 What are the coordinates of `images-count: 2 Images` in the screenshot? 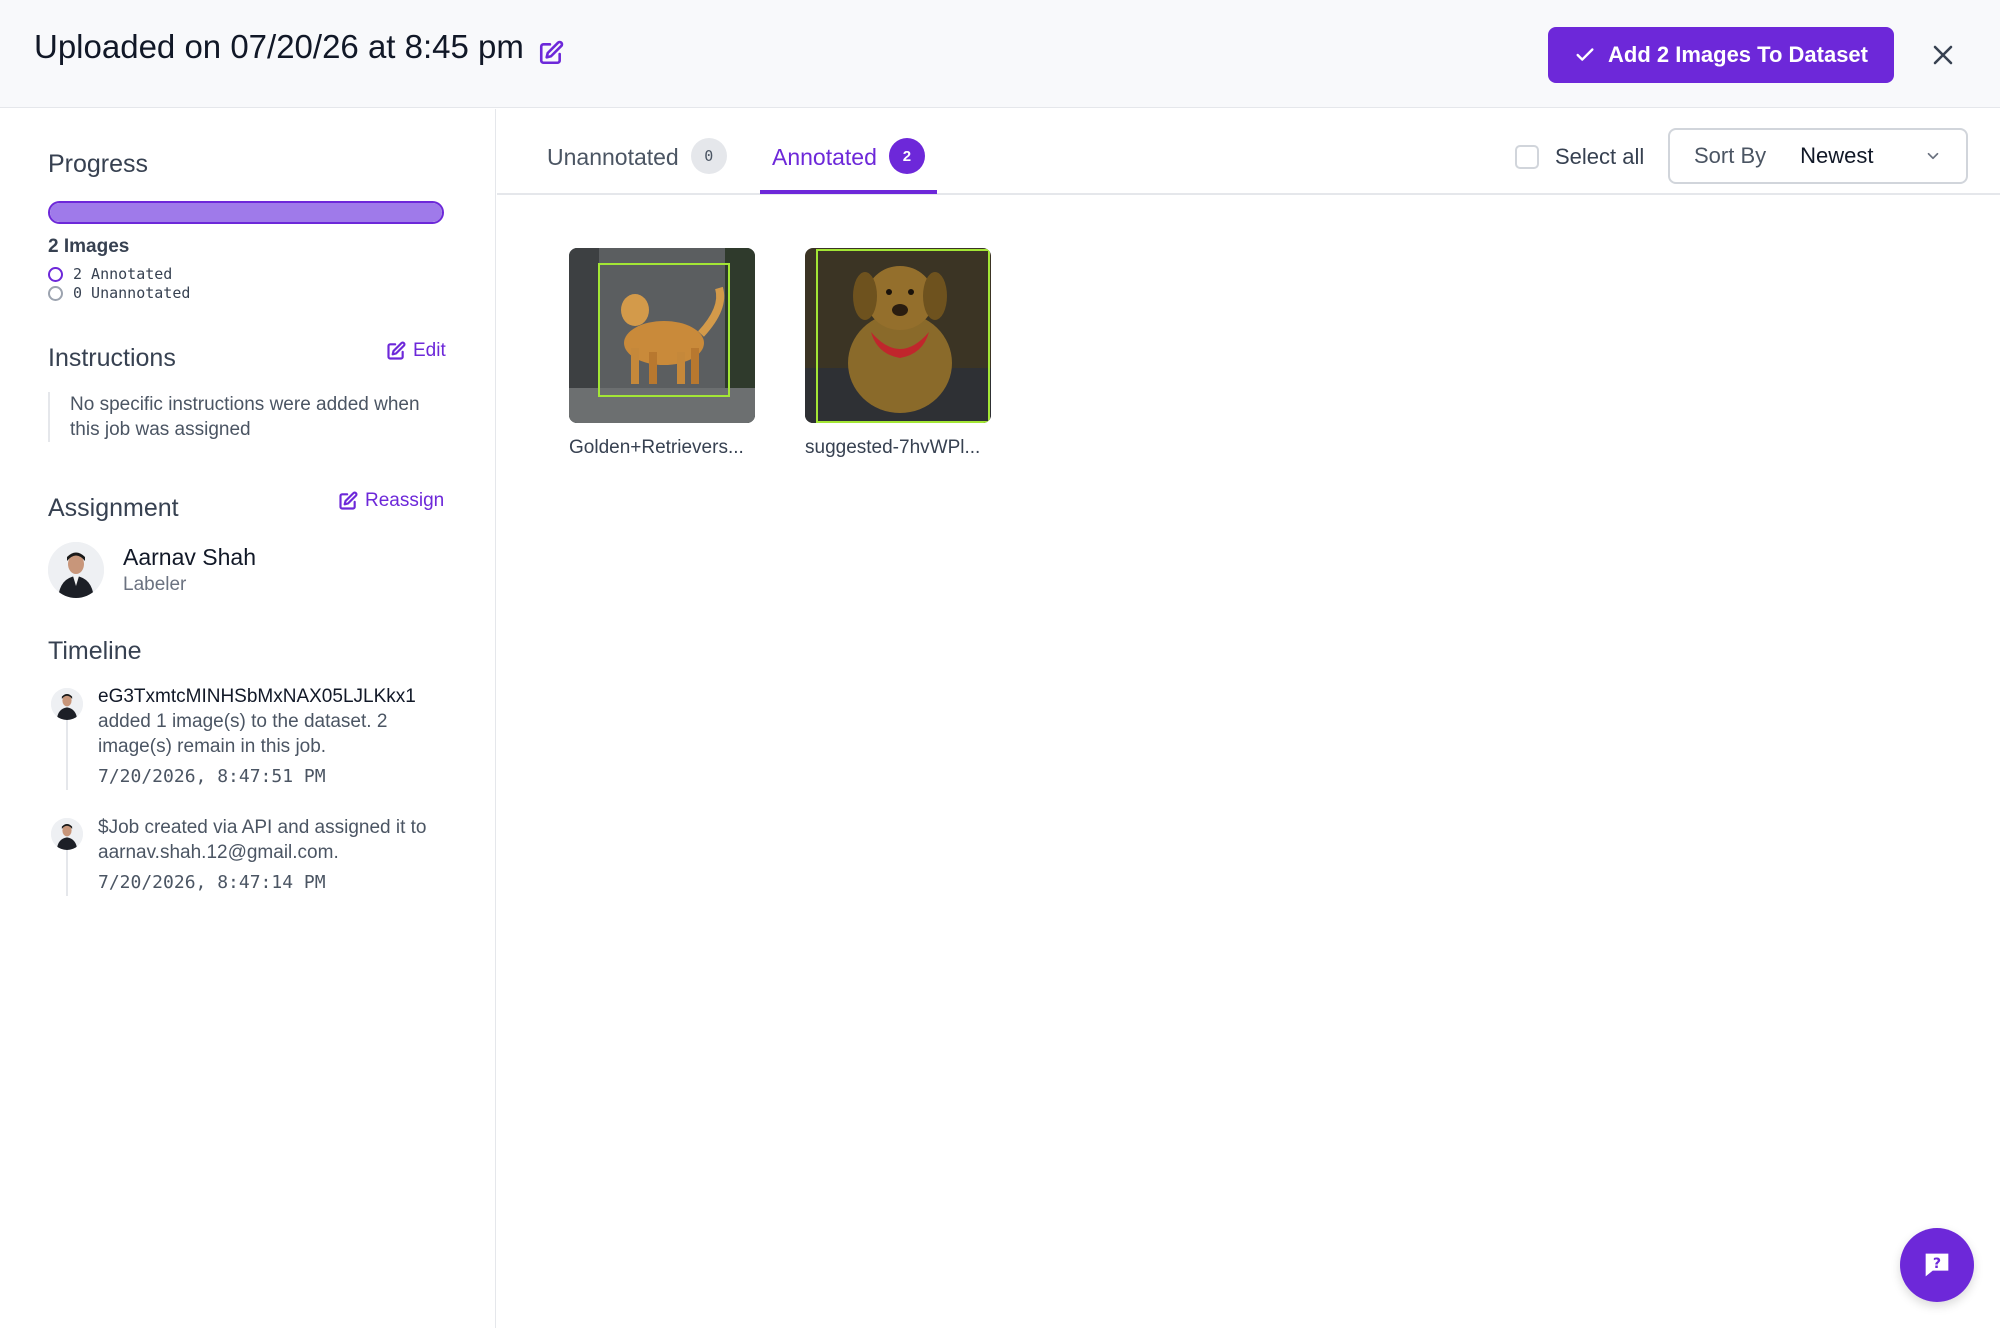 It's located at (89, 246).